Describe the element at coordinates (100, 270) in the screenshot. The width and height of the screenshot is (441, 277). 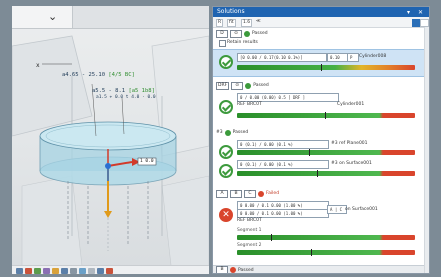
I see `display-tool-icon` at that location.